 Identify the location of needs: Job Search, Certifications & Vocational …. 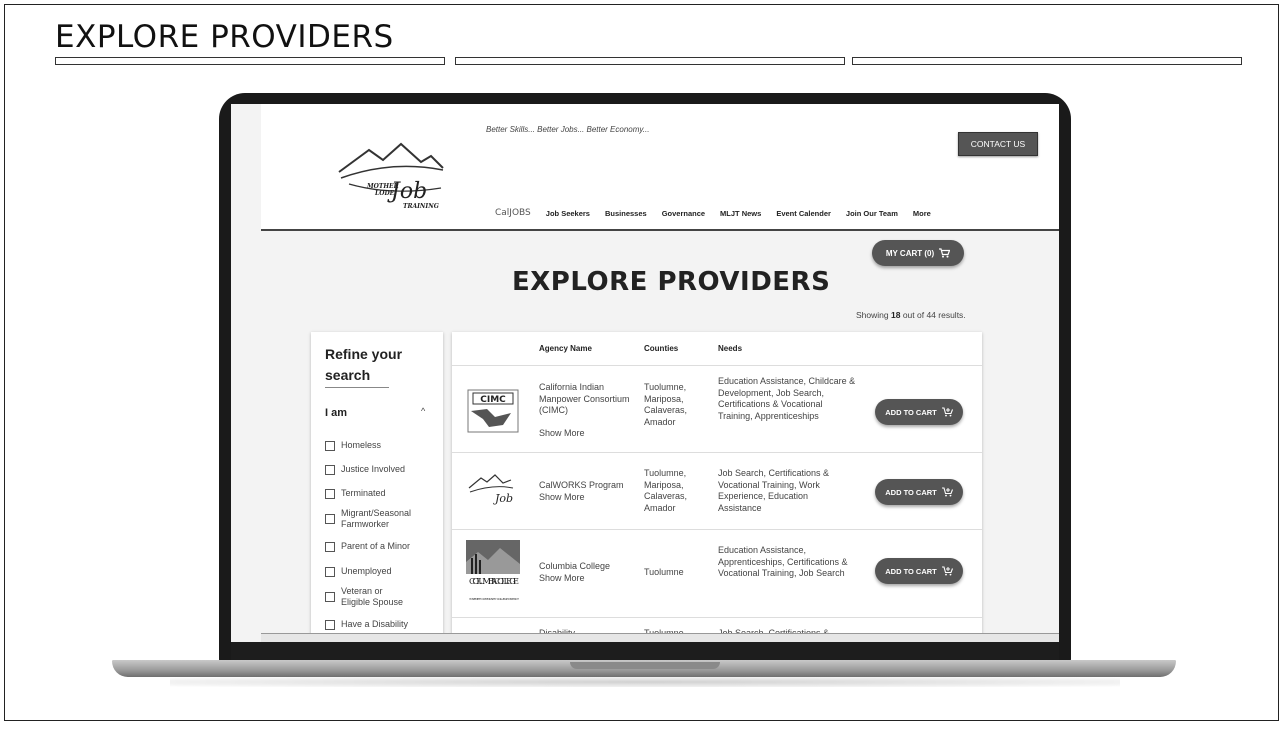
(774, 490).